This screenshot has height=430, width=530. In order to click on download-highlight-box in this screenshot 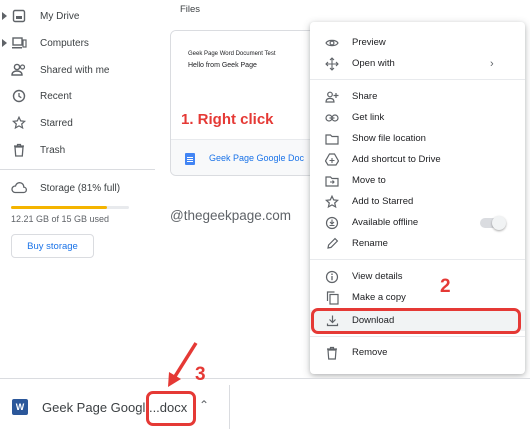, I will do `click(416, 321)`.